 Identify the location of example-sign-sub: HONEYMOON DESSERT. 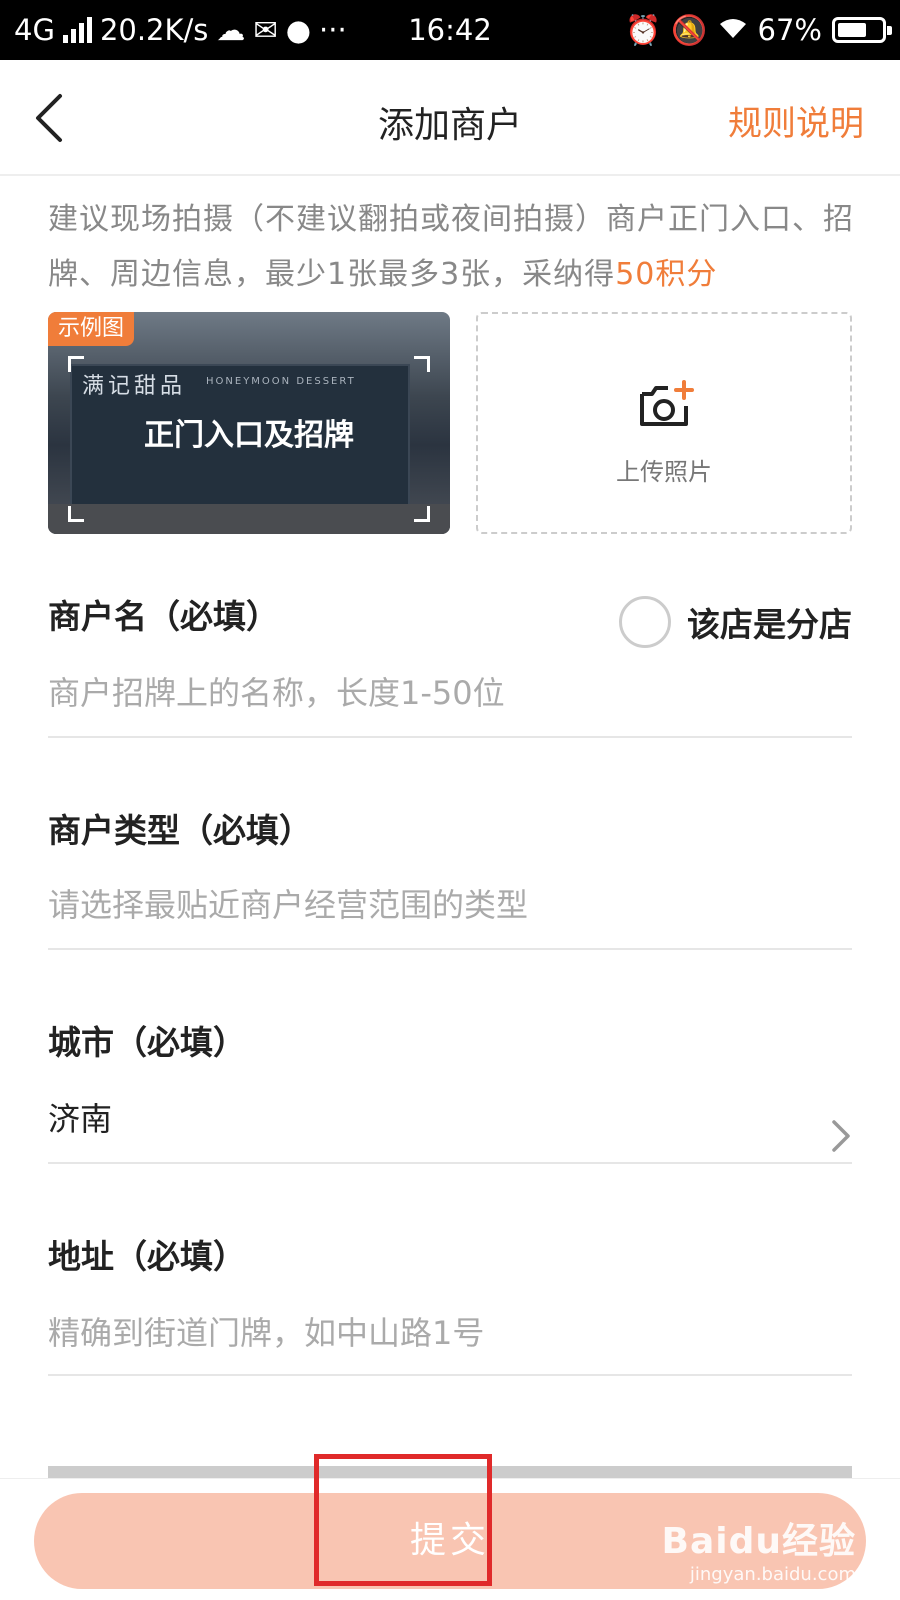
(281, 381).